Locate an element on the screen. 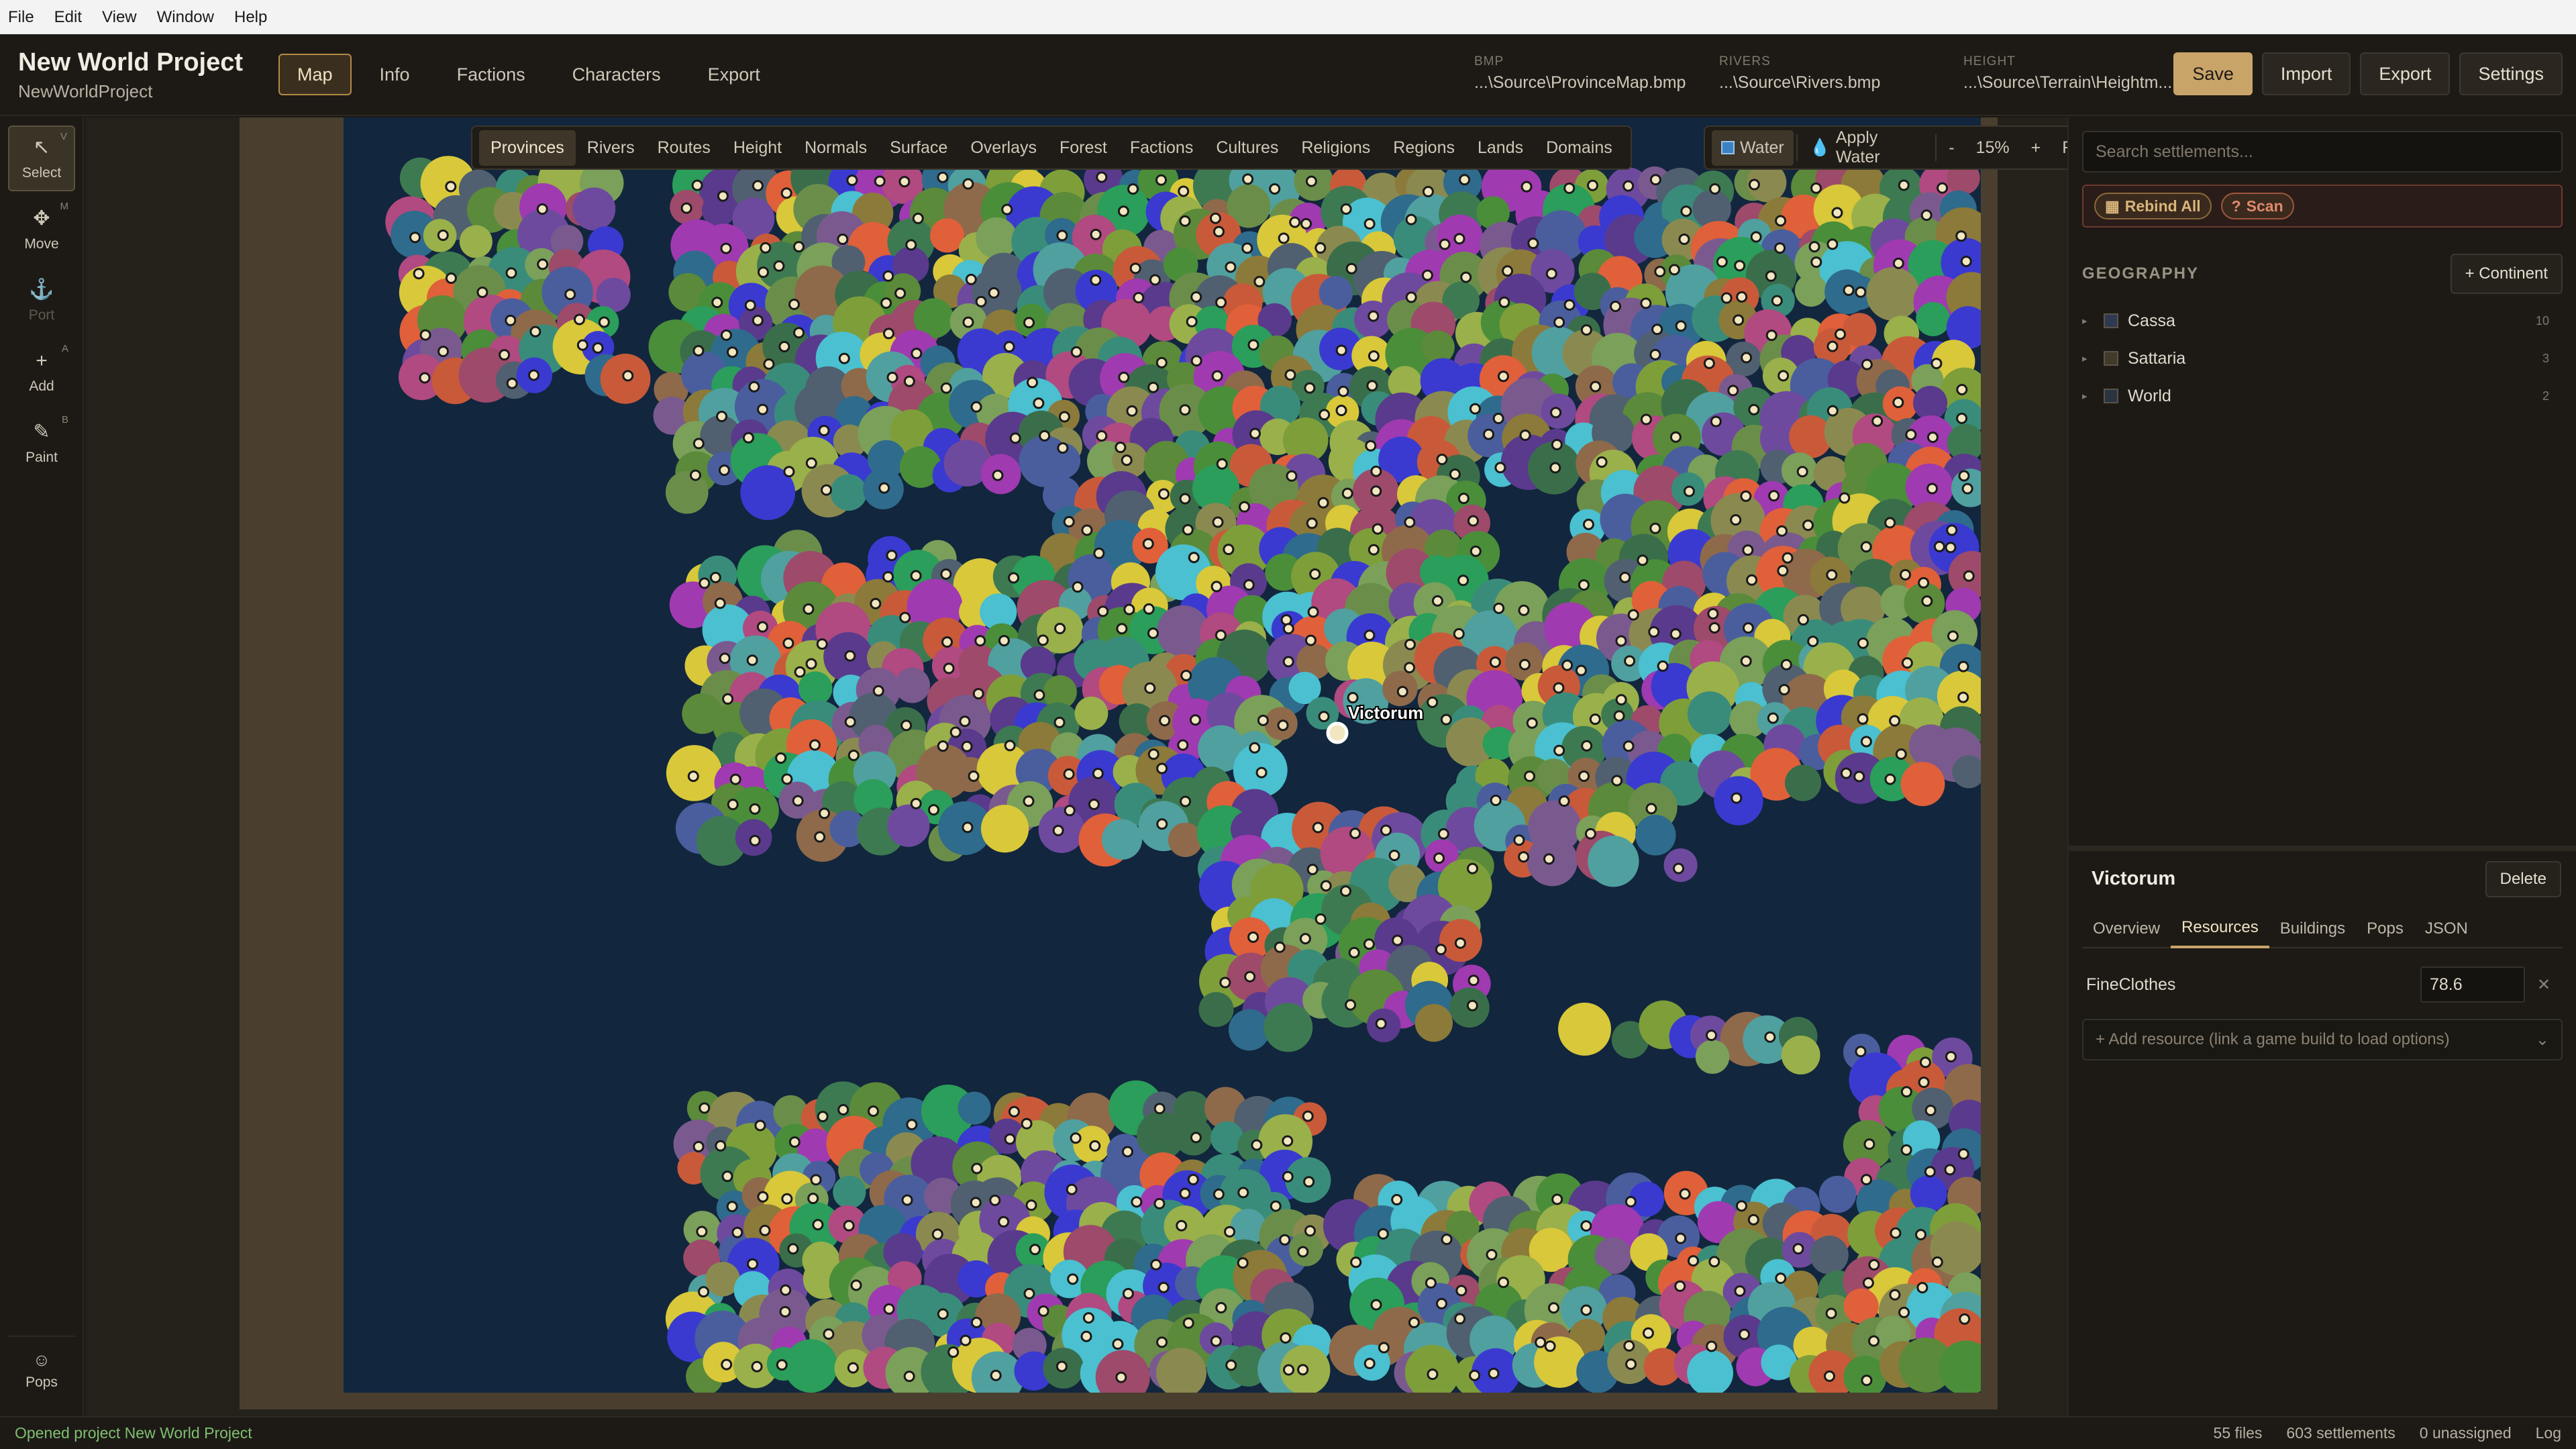 The width and height of the screenshot is (2576, 1449). nav-characters: Characters is located at coordinates (617, 74).